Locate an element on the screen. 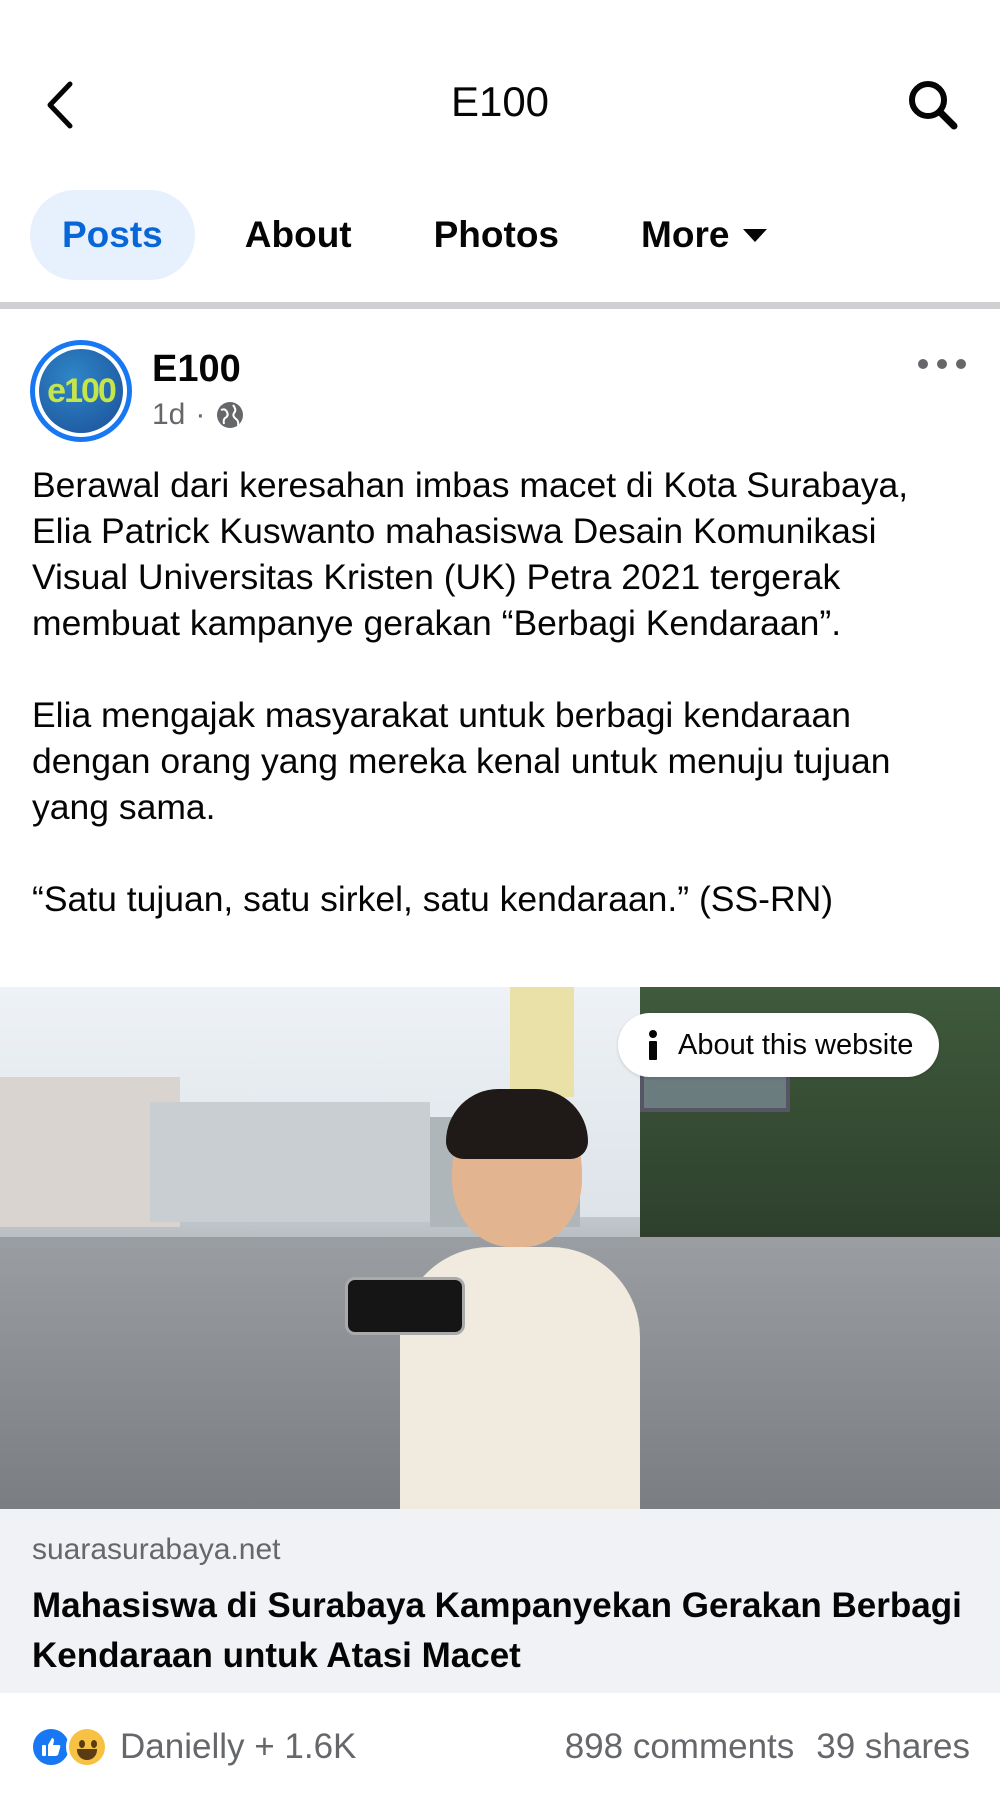 The image size is (1000, 1800). reactions-label: Danielly + 1.6K is located at coordinates (238, 1746).